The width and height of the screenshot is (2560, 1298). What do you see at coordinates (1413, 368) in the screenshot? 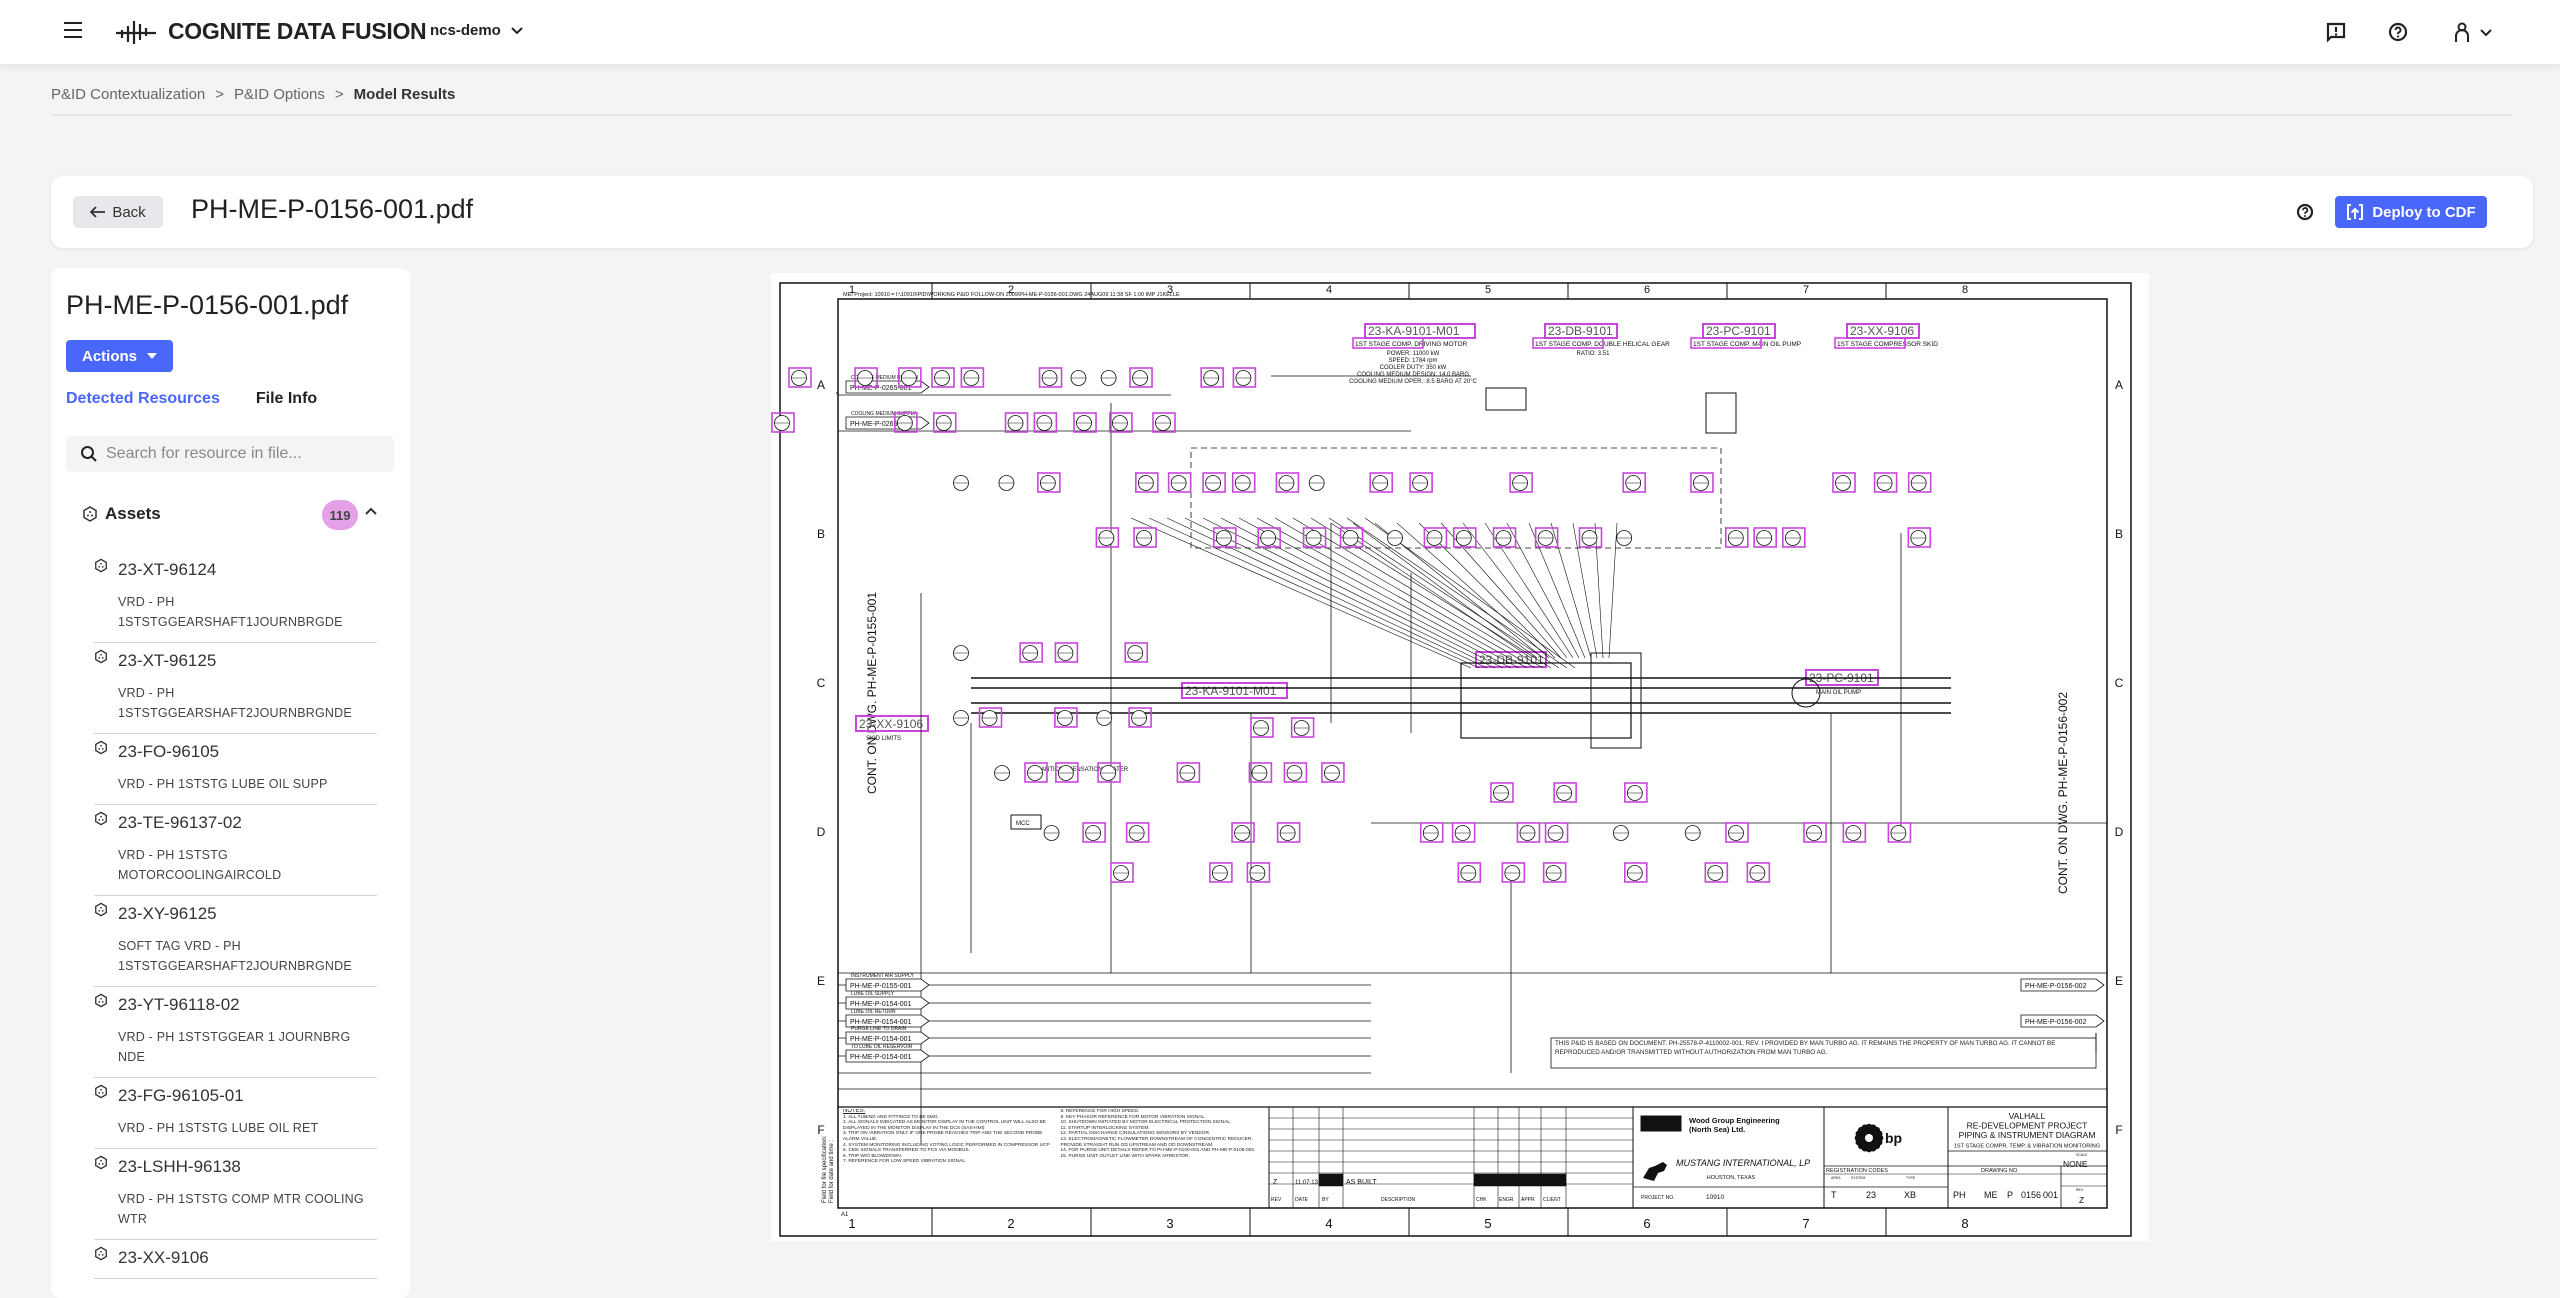
I see `equipment-spec: COOLER DUTY: 350 kW` at bounding box center [1413, 368].